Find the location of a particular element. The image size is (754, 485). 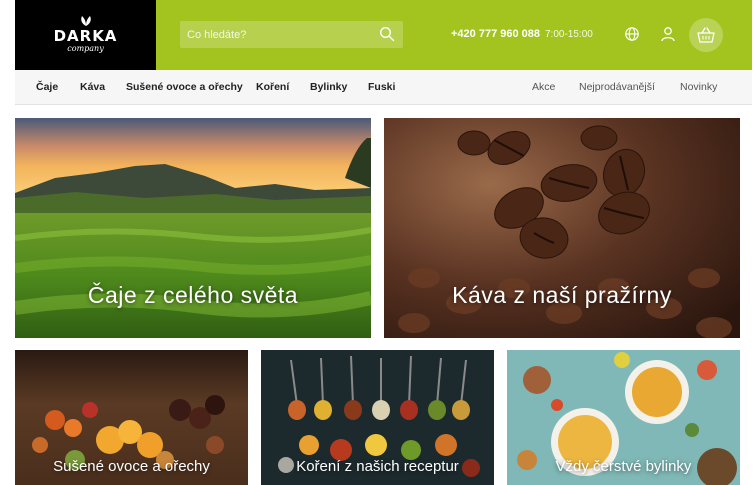

opening-hours: 7:00-15:00 is located at coordinates (569, 34).